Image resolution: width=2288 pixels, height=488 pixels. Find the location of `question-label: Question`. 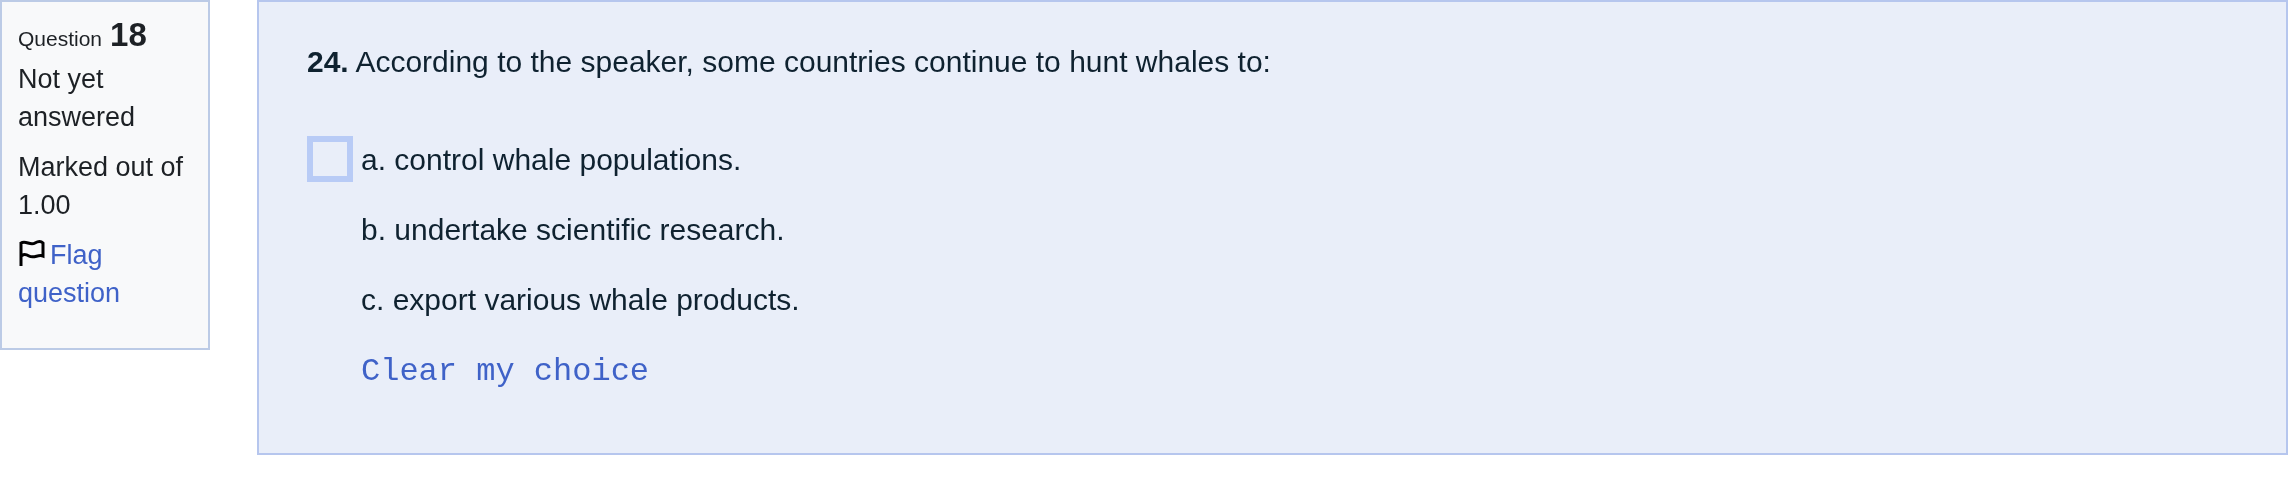

question-label: Question is located at coordinates (60, 39).